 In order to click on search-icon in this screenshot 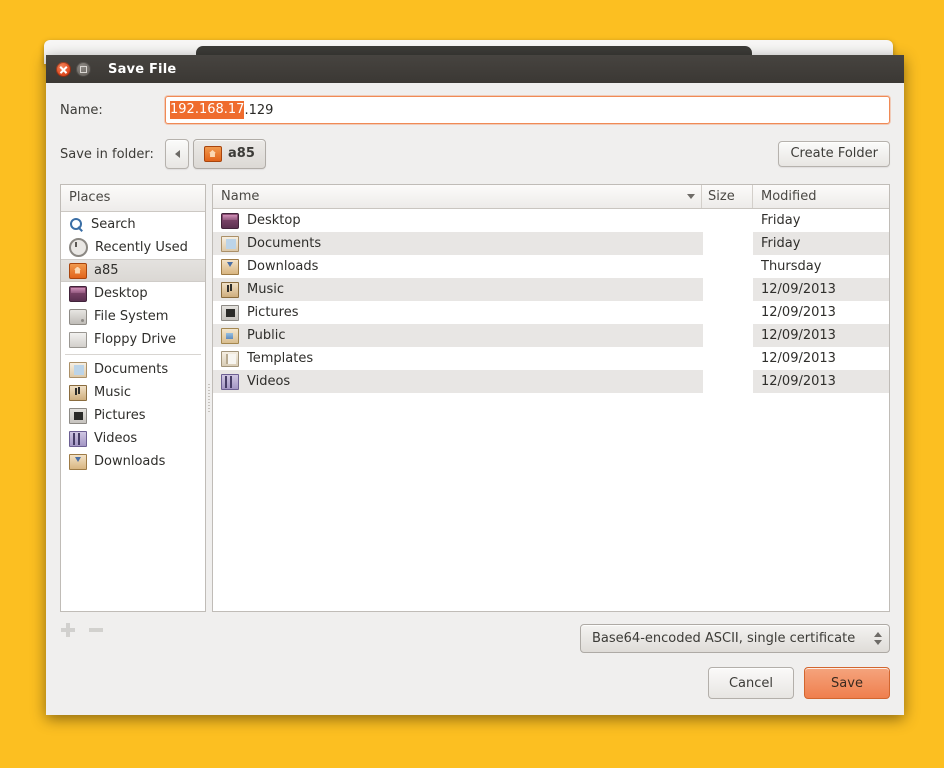, I will do `click(76, 224)`.